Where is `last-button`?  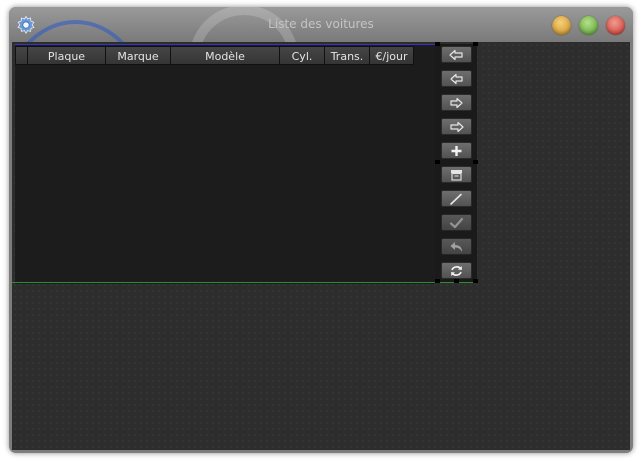
last-button is located at coordinates (456, 126).